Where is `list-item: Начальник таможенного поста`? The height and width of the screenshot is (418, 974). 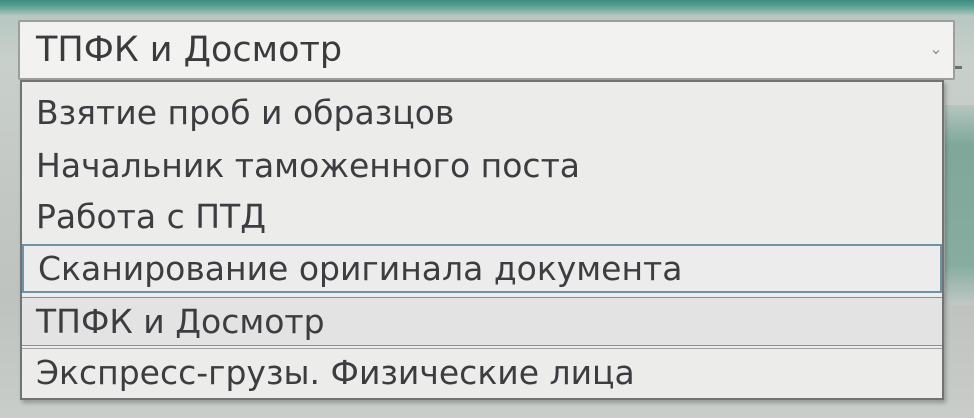
list-item: Начальник таможенного поста is located at coordinates (482, 165).